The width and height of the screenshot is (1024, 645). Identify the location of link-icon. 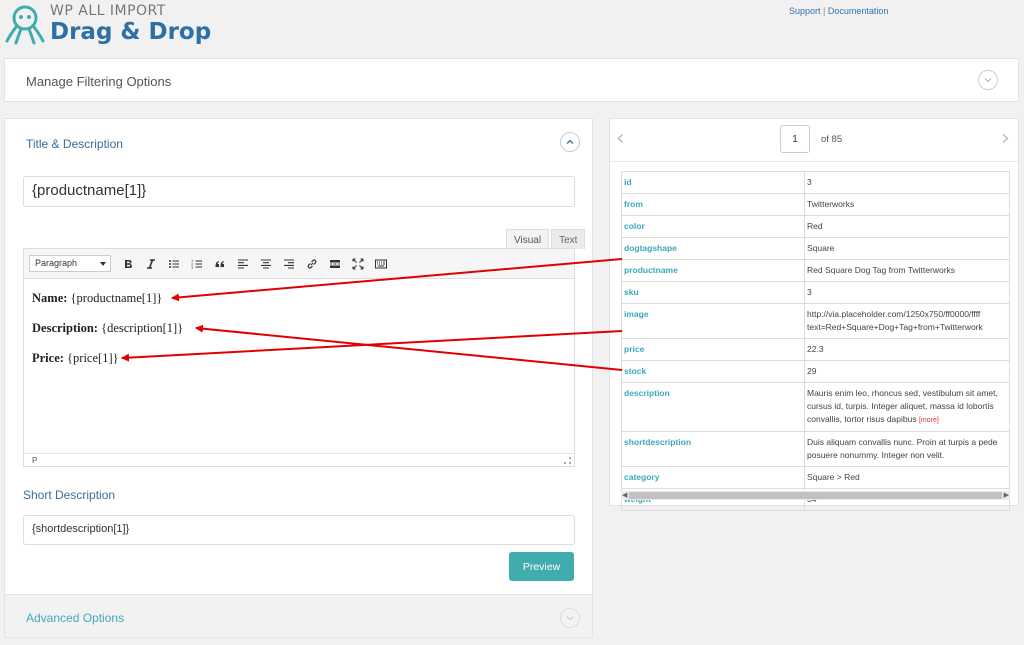
(312, 263).